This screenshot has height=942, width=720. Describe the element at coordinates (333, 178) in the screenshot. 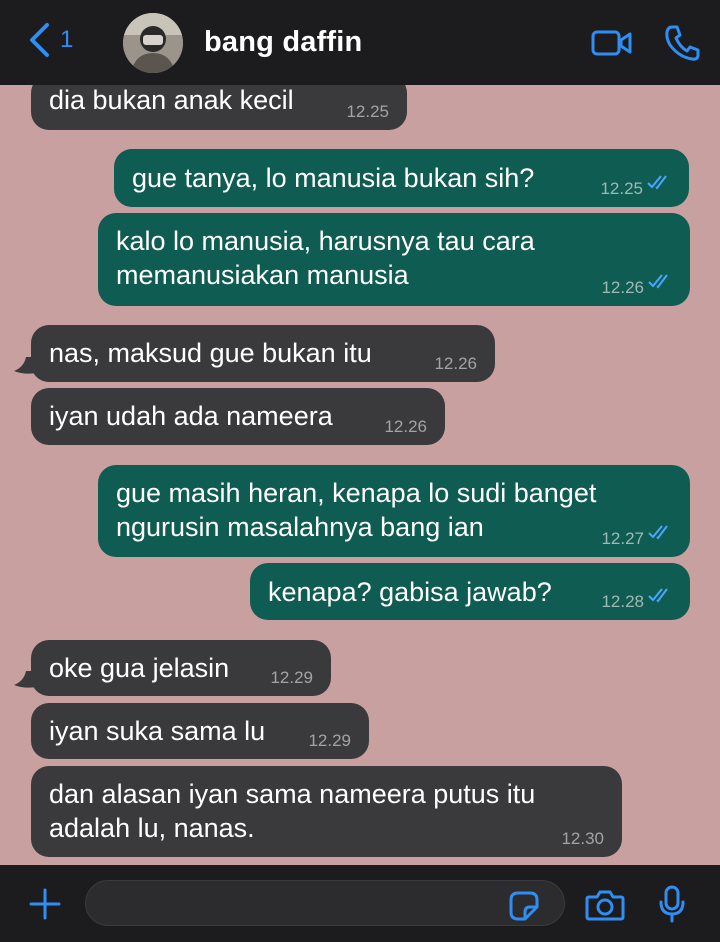

I see `message-text: gue tanya, lo manusia bukan sih?` at that location.